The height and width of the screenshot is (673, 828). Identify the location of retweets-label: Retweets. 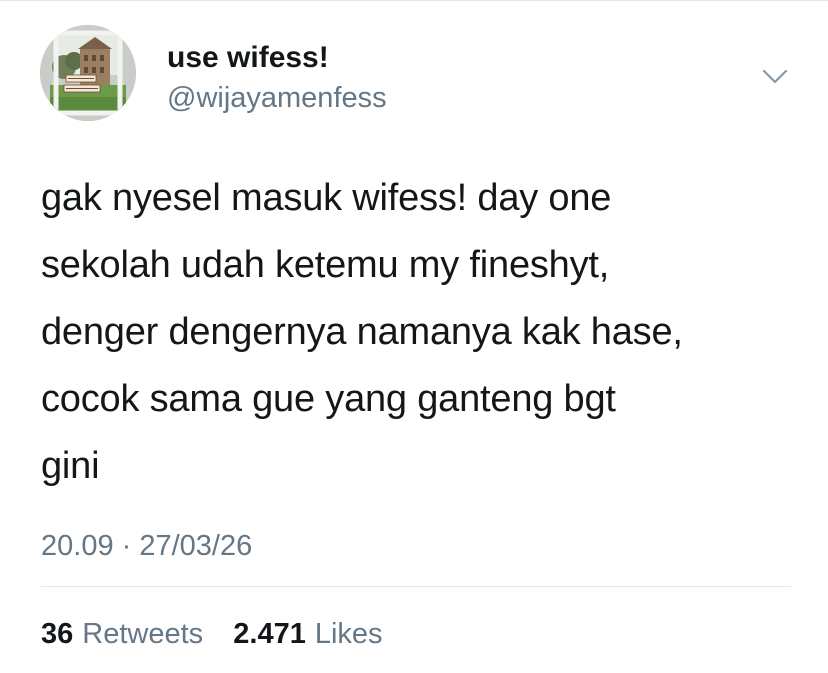
(143, 634).